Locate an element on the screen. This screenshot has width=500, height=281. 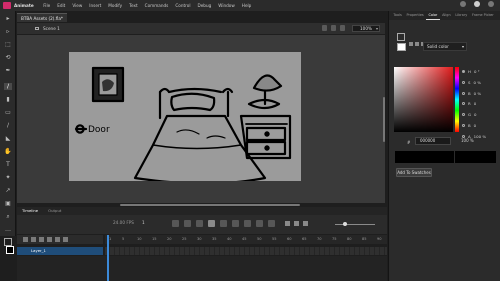
stroke-color-swatch is located at coordinates (8, 242).